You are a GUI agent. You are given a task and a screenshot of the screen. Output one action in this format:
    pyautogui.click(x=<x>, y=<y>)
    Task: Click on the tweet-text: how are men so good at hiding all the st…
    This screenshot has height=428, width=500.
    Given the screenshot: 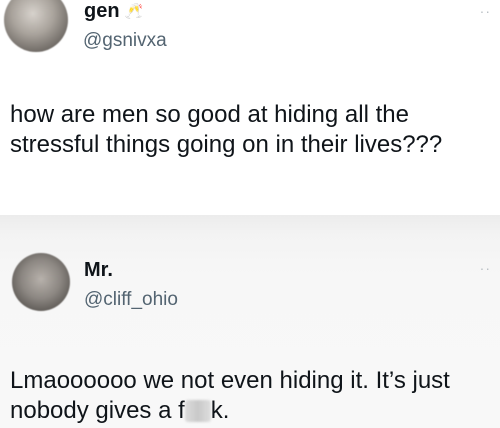 What is the action you would take?
    pyautogui.click(x=252, y=130)
    